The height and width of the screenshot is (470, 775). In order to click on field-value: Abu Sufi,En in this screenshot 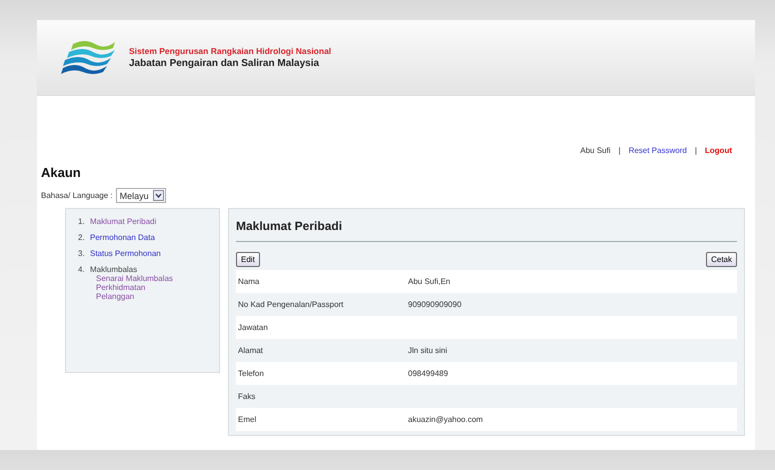, I will do `click(429, 281)`.